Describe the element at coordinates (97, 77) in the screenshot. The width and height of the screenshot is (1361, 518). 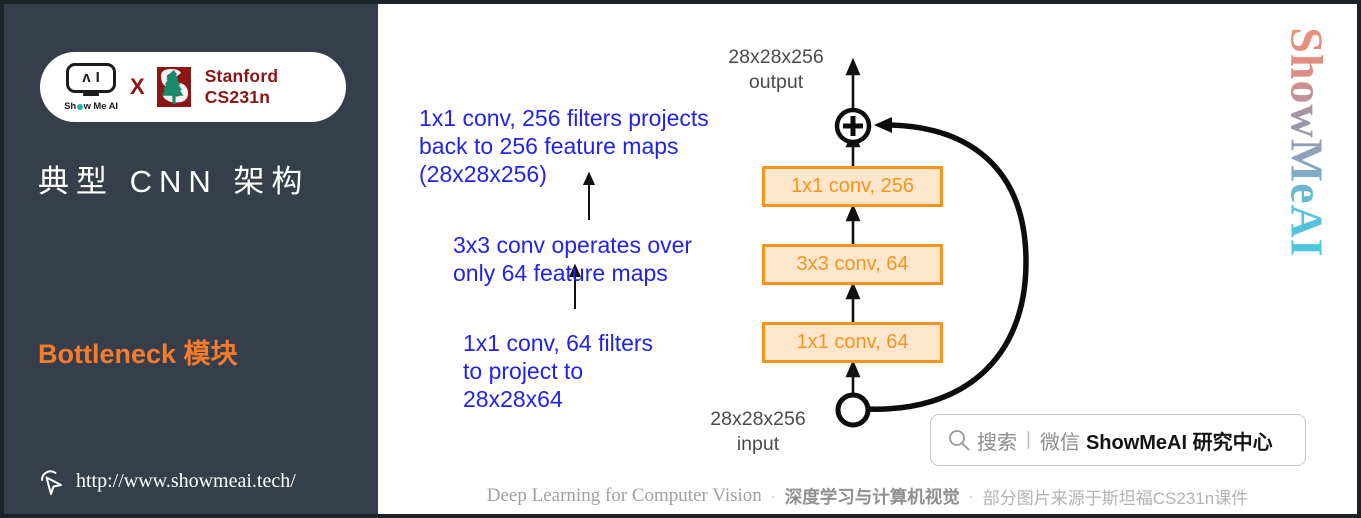
I see `robot-eye-right: I` at that location.